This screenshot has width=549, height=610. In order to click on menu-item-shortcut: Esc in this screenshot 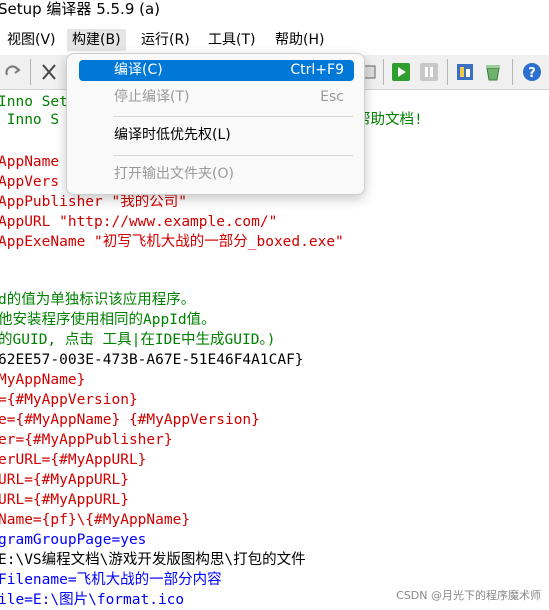, I will do `click(332, 97)`.